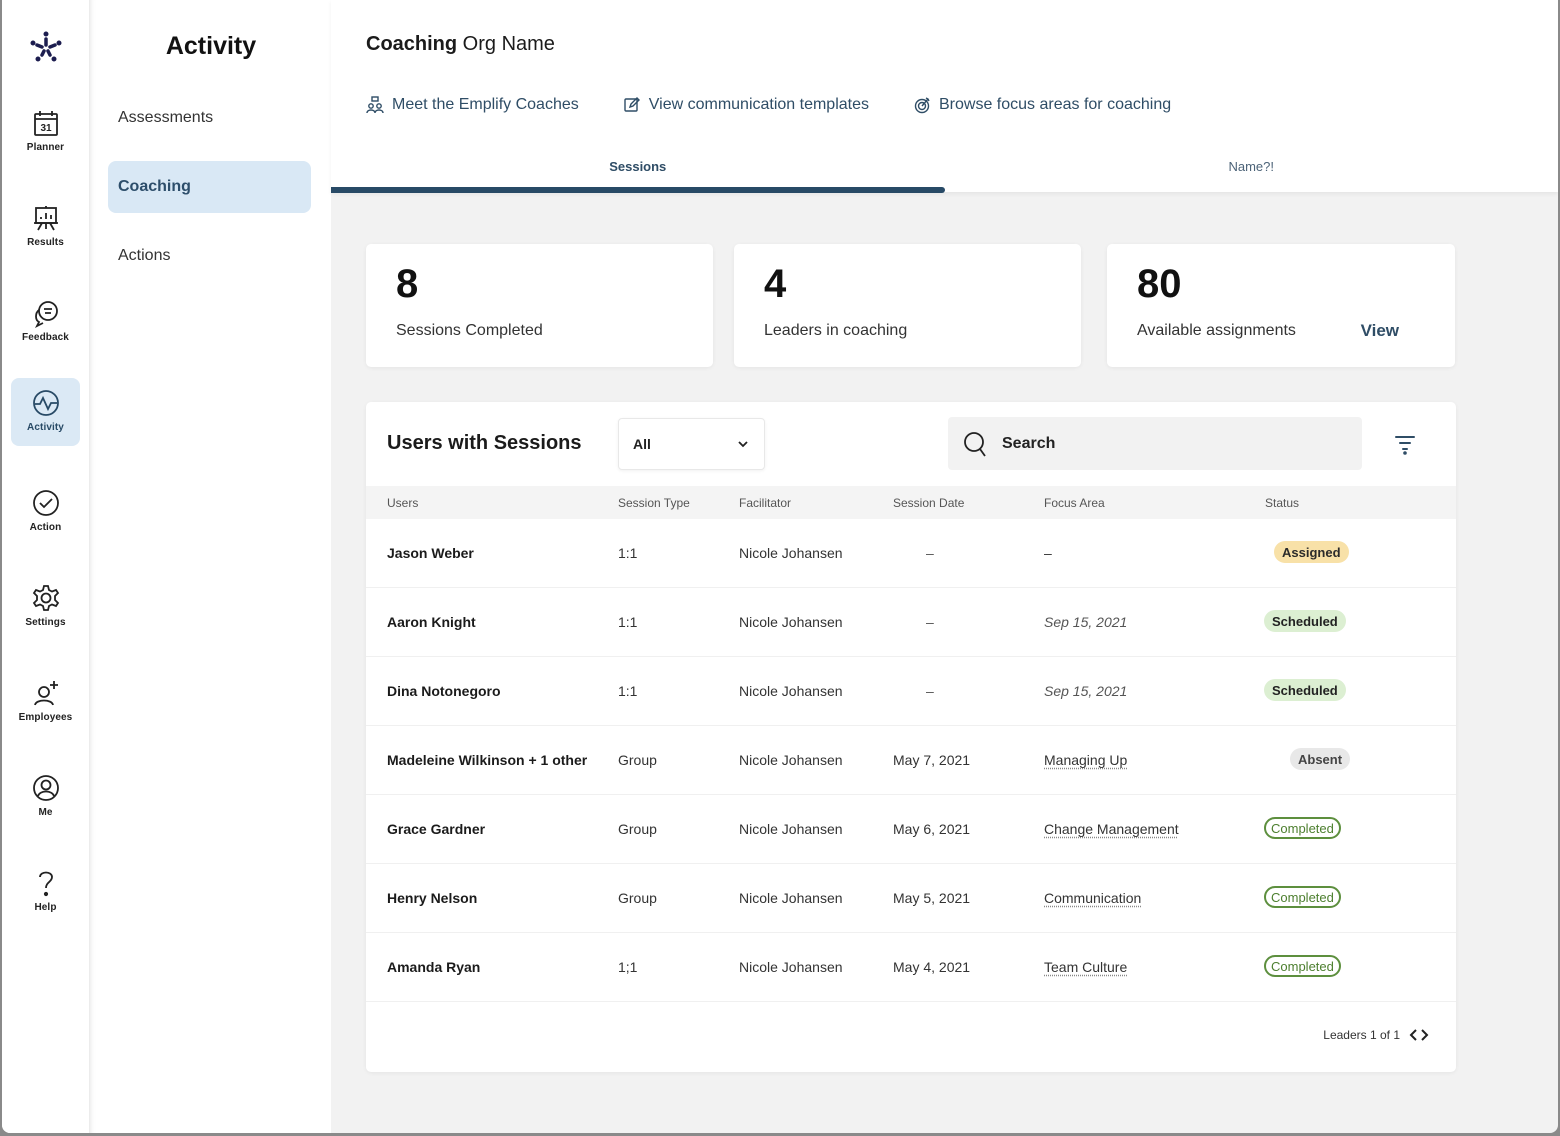 The image size is (1560, 1136). I want to click on focus-area: Managing Up, so click(1085, 760).